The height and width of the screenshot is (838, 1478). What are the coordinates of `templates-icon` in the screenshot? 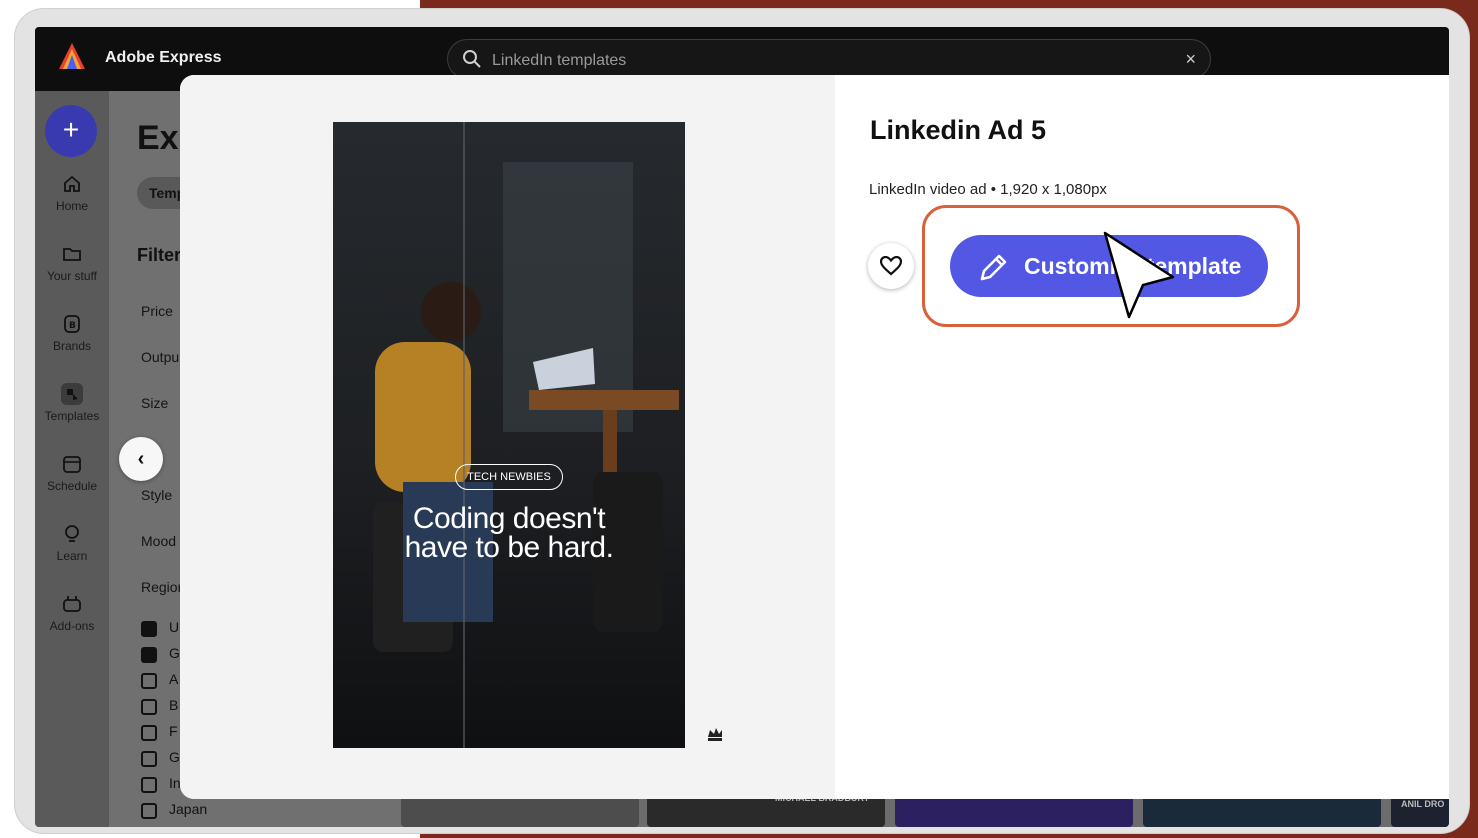 It's located at (72, 394).